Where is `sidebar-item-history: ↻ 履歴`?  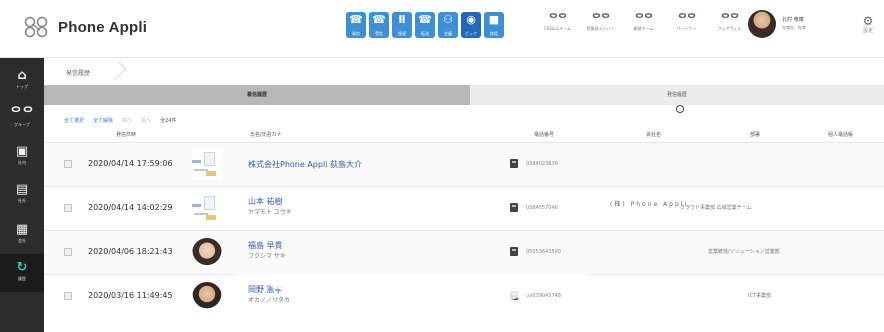 sidebar-item-history: ↻ 履歴 is located at coordinates (22, 273).